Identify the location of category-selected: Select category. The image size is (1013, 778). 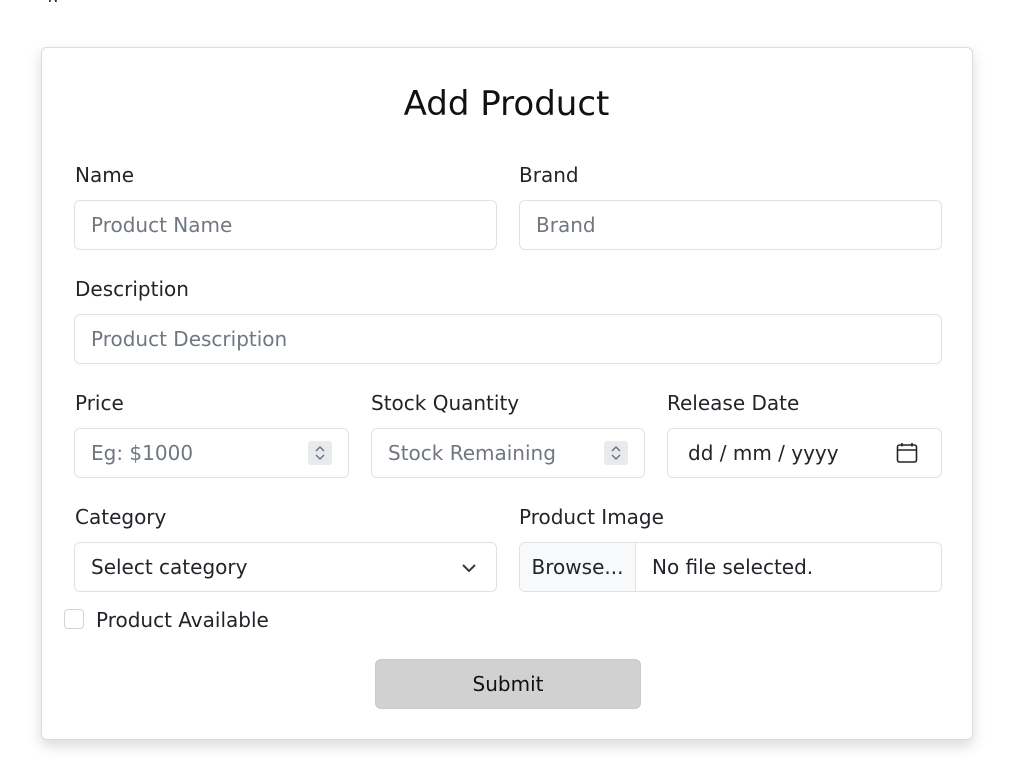
(169, 567).